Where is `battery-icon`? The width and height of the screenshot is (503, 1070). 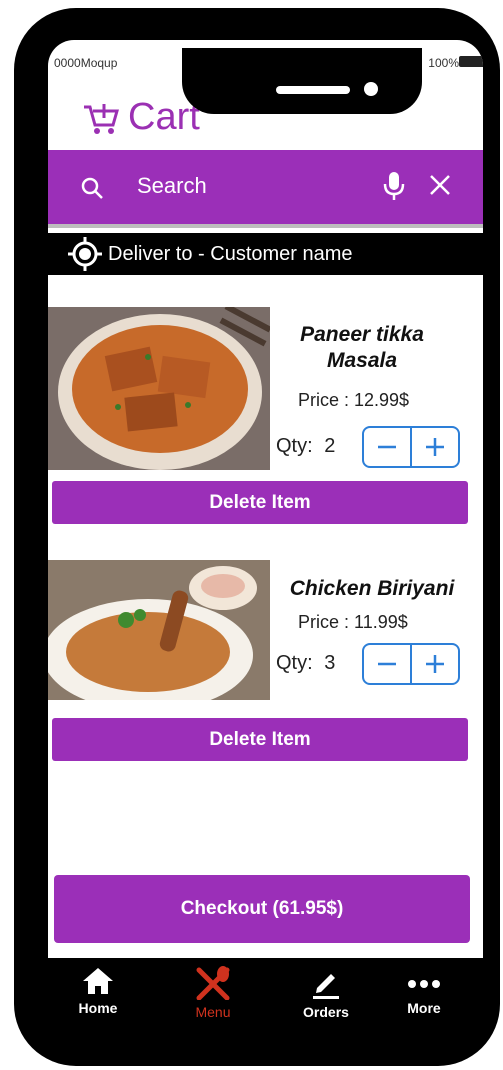
battery-icon is located at coordinates (471, 61).